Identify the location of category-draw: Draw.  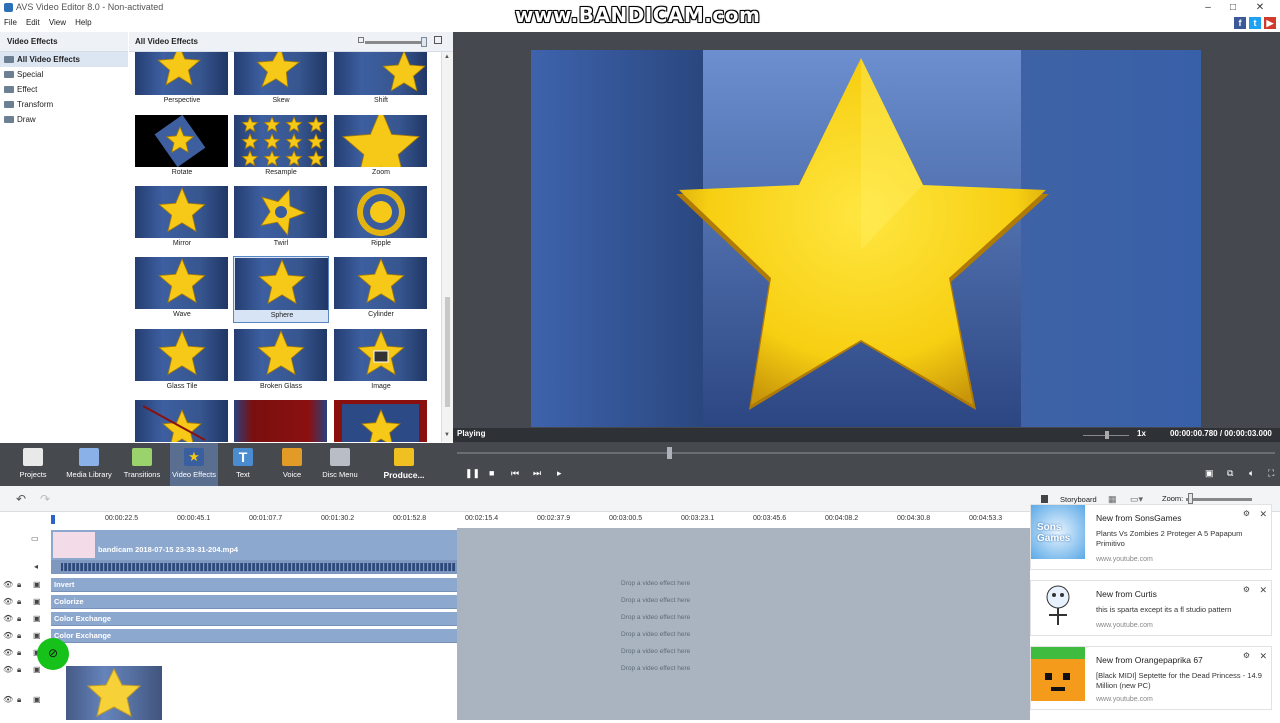
(64, 119).